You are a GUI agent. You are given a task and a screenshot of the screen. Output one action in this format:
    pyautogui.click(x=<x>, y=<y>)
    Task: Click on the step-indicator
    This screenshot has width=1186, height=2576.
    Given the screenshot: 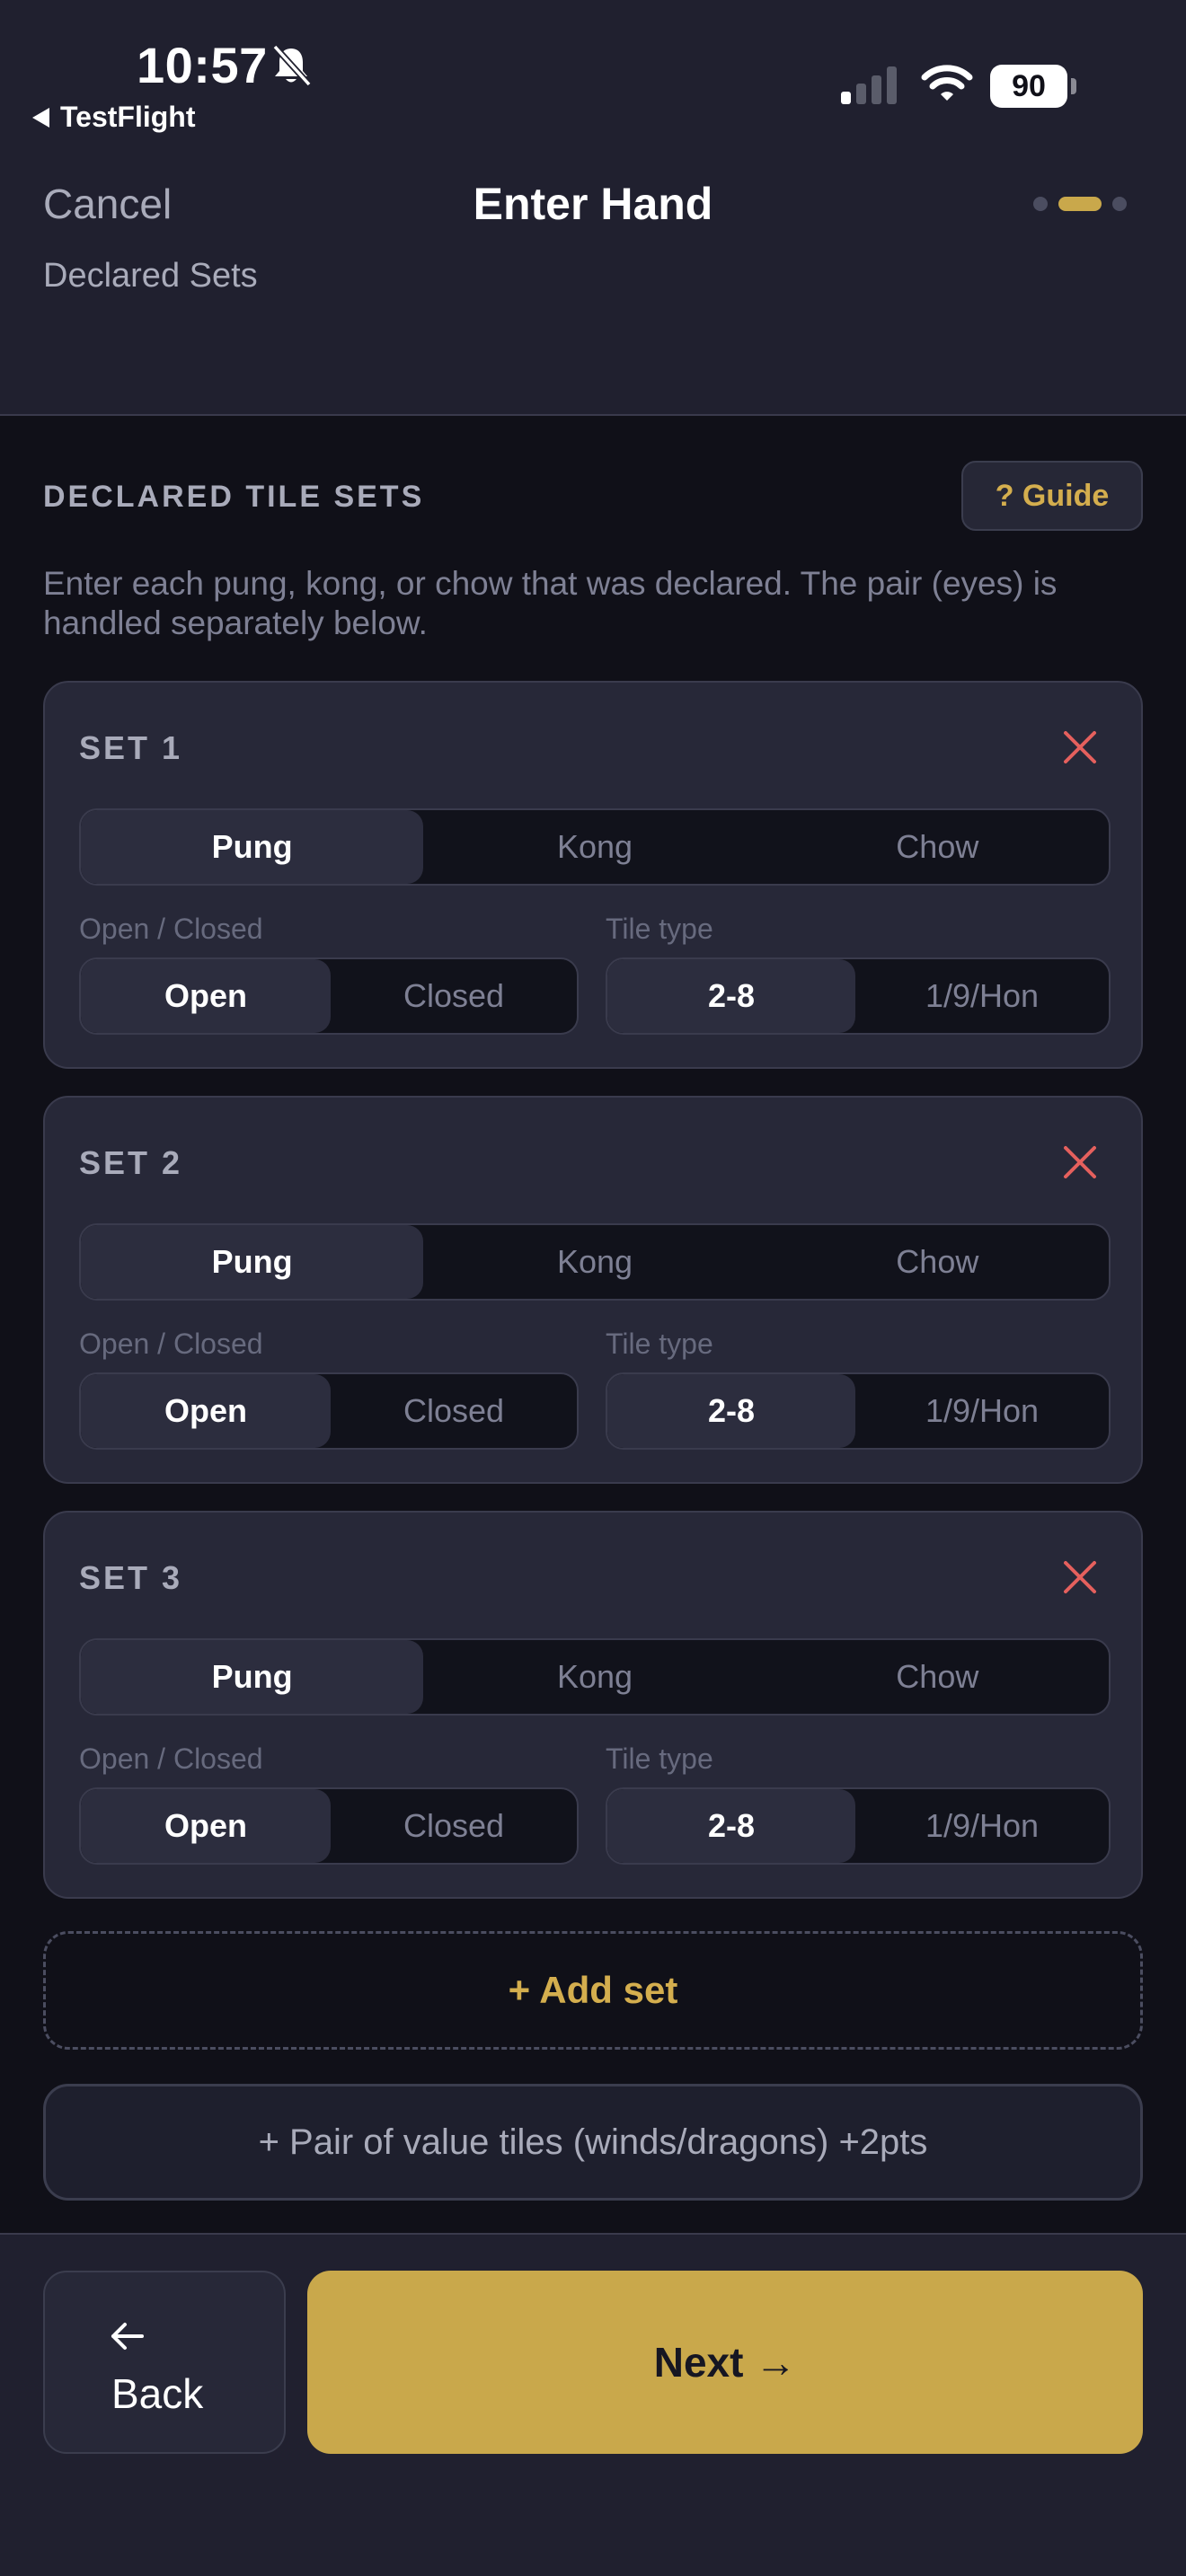 What is the action you would take?
    pyautogui.click(x=1080, y=204)
    